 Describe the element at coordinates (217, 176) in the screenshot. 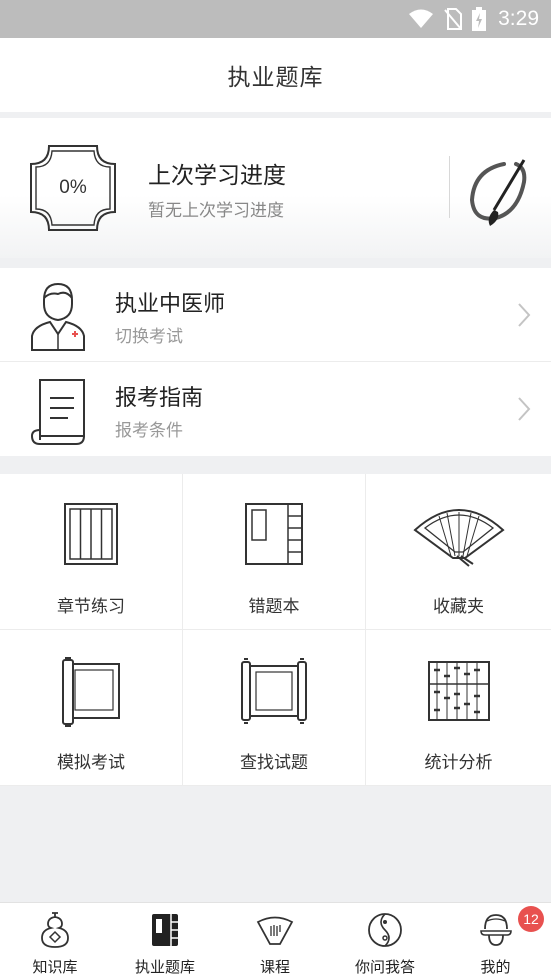

I see `progress-title: 上次学习进度` at that location.